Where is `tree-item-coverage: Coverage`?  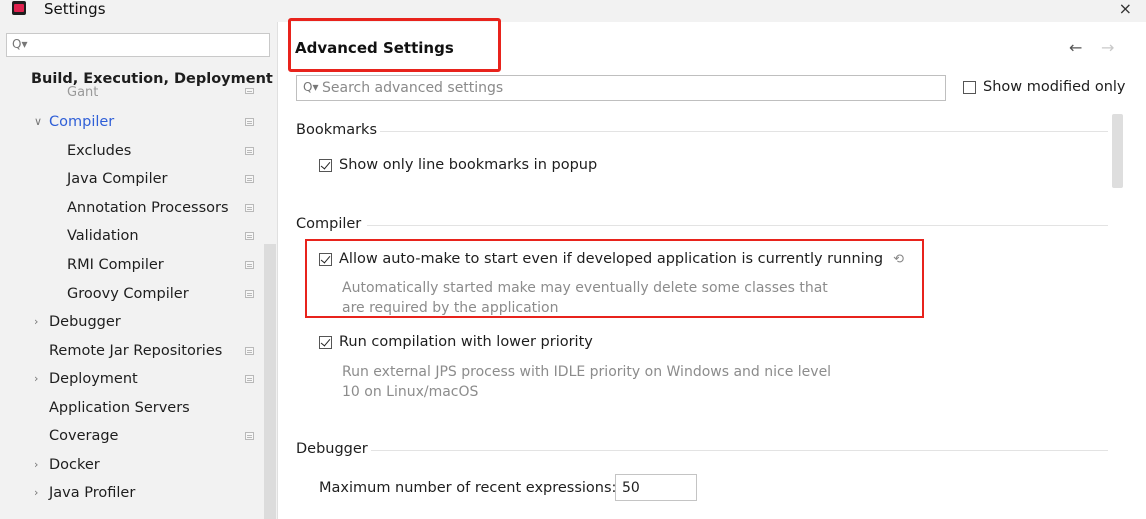
tree-item-coverage: Coverage is located at coordinates (83, 436).